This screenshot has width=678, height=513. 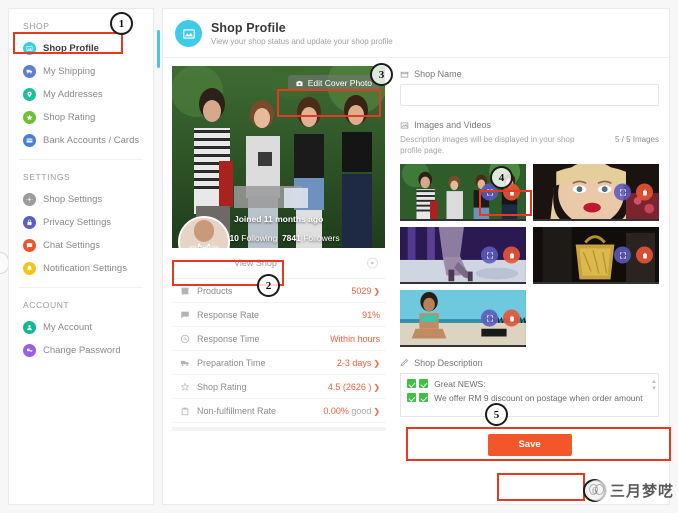 What do you see at coordinates (654, 395) in the screenshot?
I see `description-scrollbar: ▲ ▼` at bounding box center [654, 395].